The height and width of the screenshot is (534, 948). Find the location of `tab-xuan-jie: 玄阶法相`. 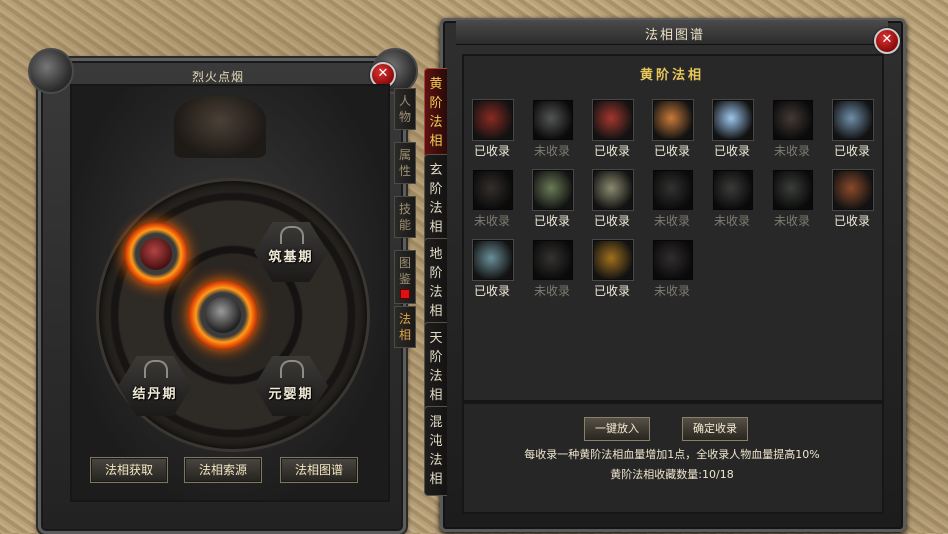

tab-xuan-jie: 玄阶法相 is located at coordinates (435, 199).